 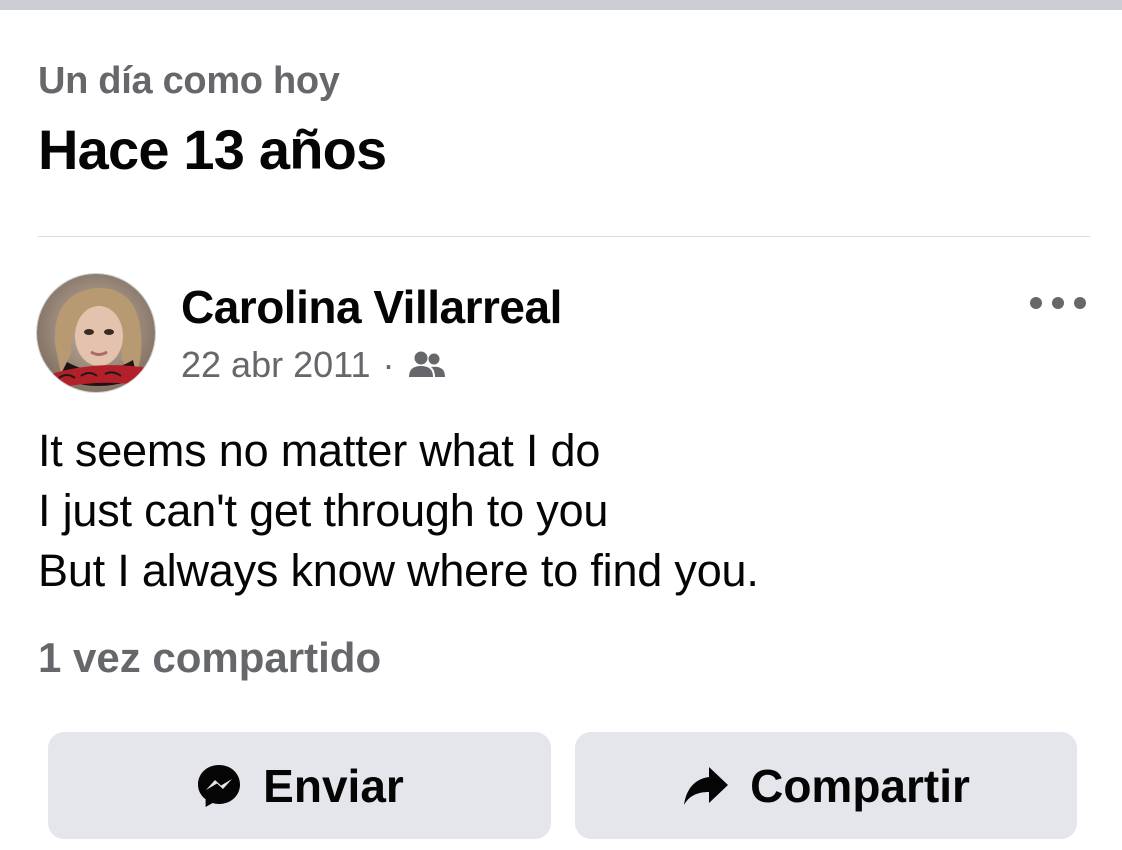 I want to click on post-date: 22 abr 2011, so click(x=276, y=365).